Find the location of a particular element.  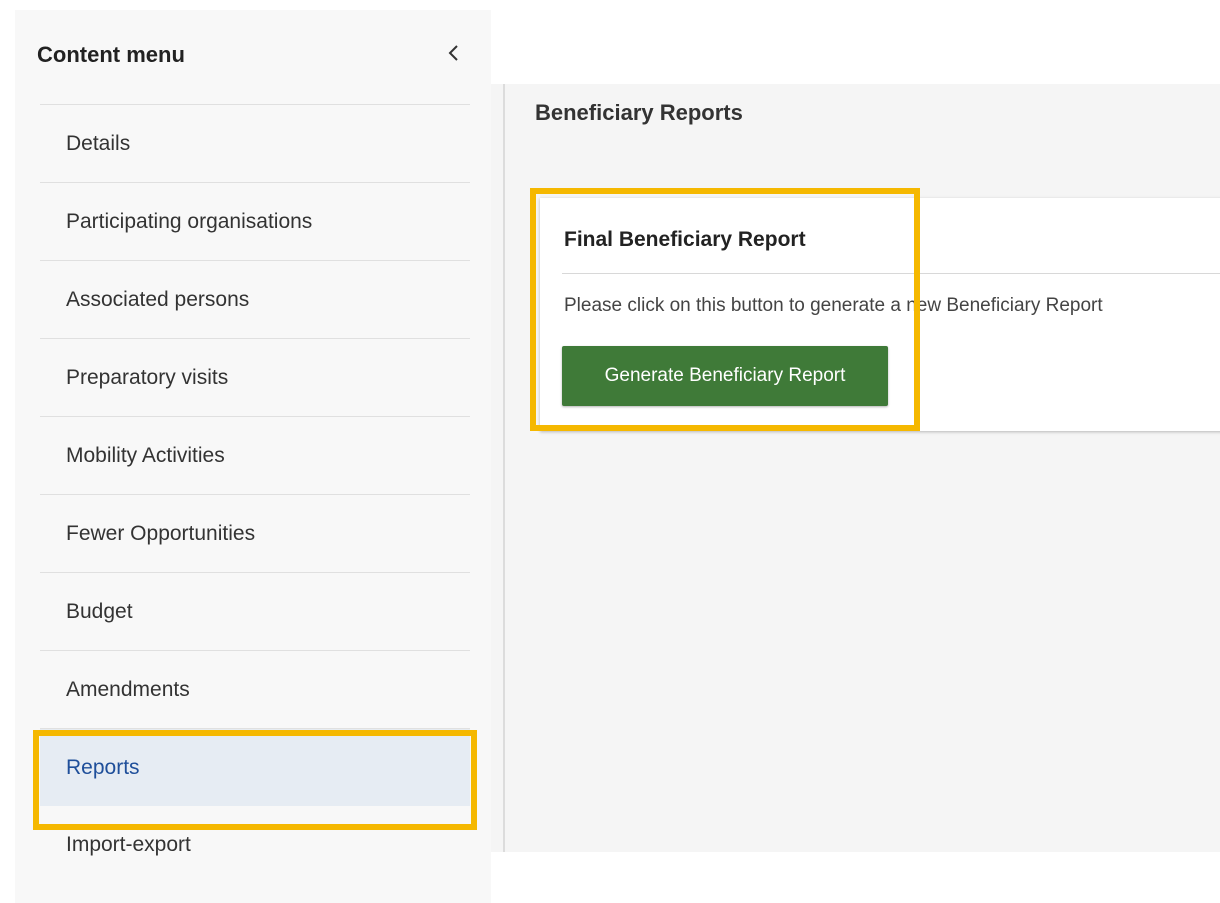

card-title: Final Beneficiary Report is located at coordinates (685, 239).